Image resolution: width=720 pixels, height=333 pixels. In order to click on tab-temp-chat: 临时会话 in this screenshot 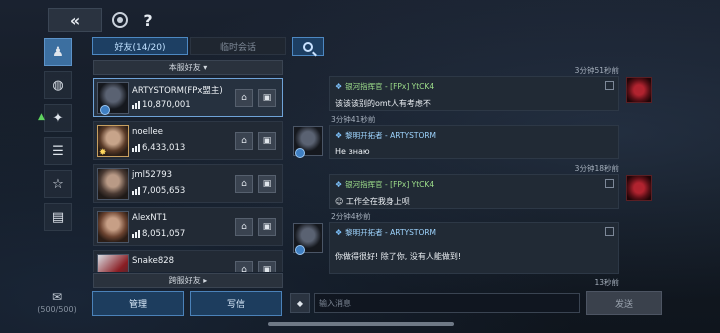, I will do `click(238, 46)`.